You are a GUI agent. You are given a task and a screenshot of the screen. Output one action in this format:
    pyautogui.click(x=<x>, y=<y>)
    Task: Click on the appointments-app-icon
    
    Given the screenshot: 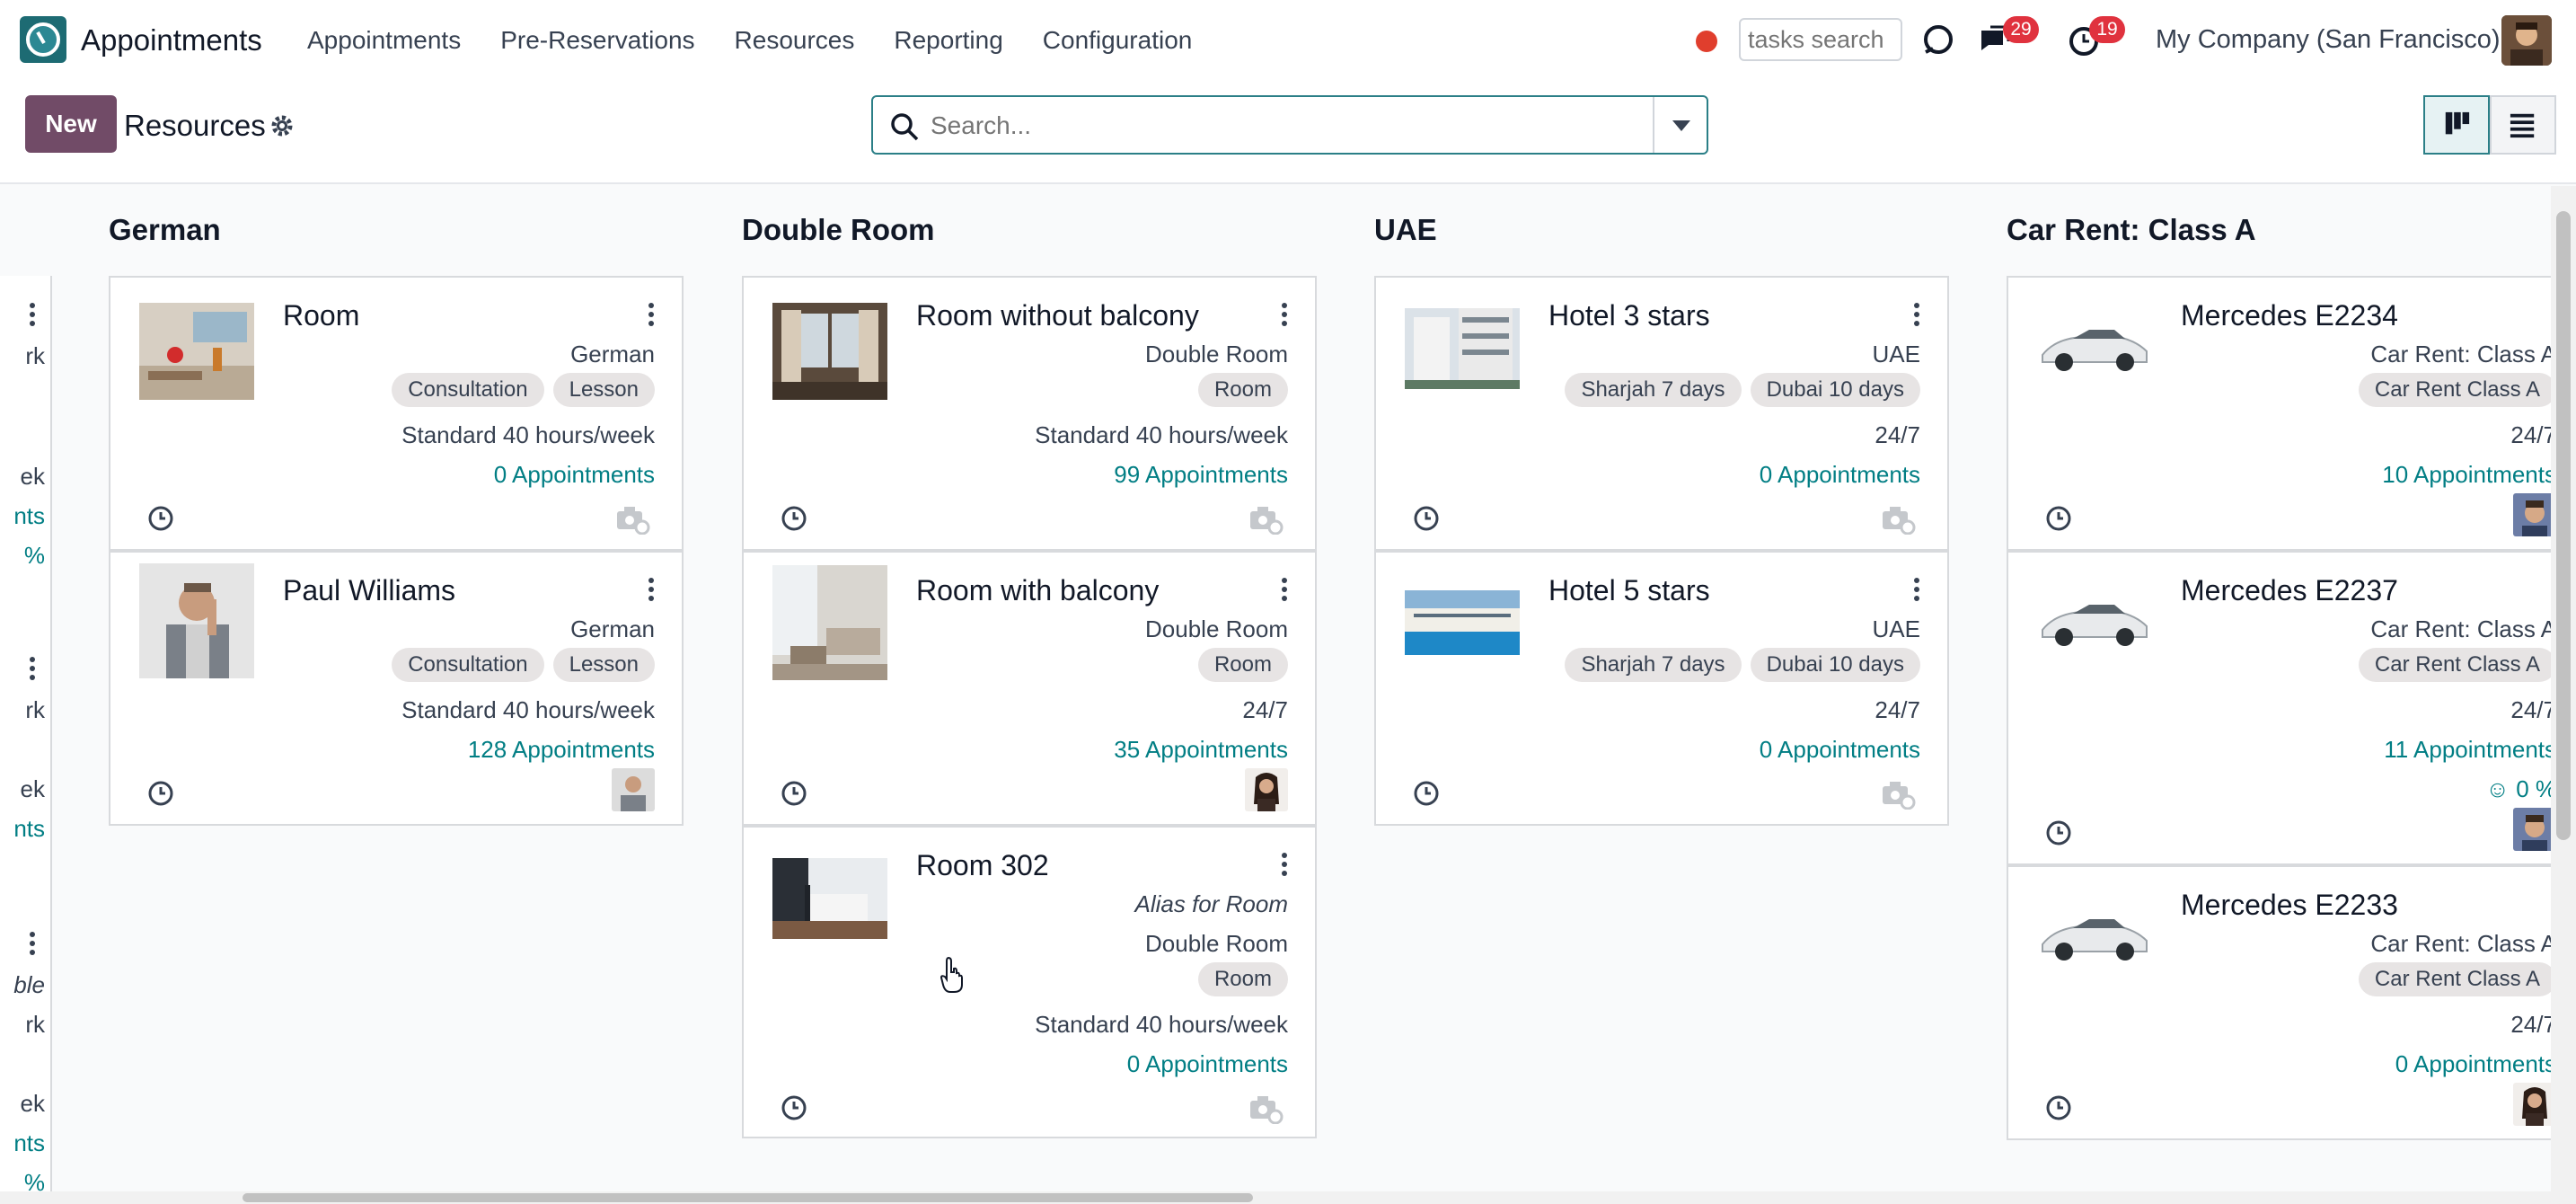 What is the action you would take?
    pyautogui.click(x=43, y=39)
    